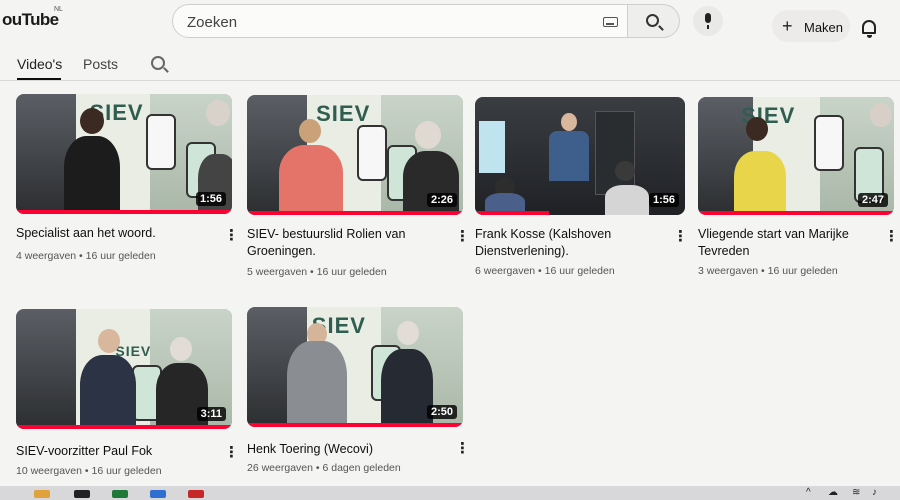 This screenshot has width=900, height=500. Describe the element at coordinates (869, 29) in the screenshot. I see `bell-icon` at that location.